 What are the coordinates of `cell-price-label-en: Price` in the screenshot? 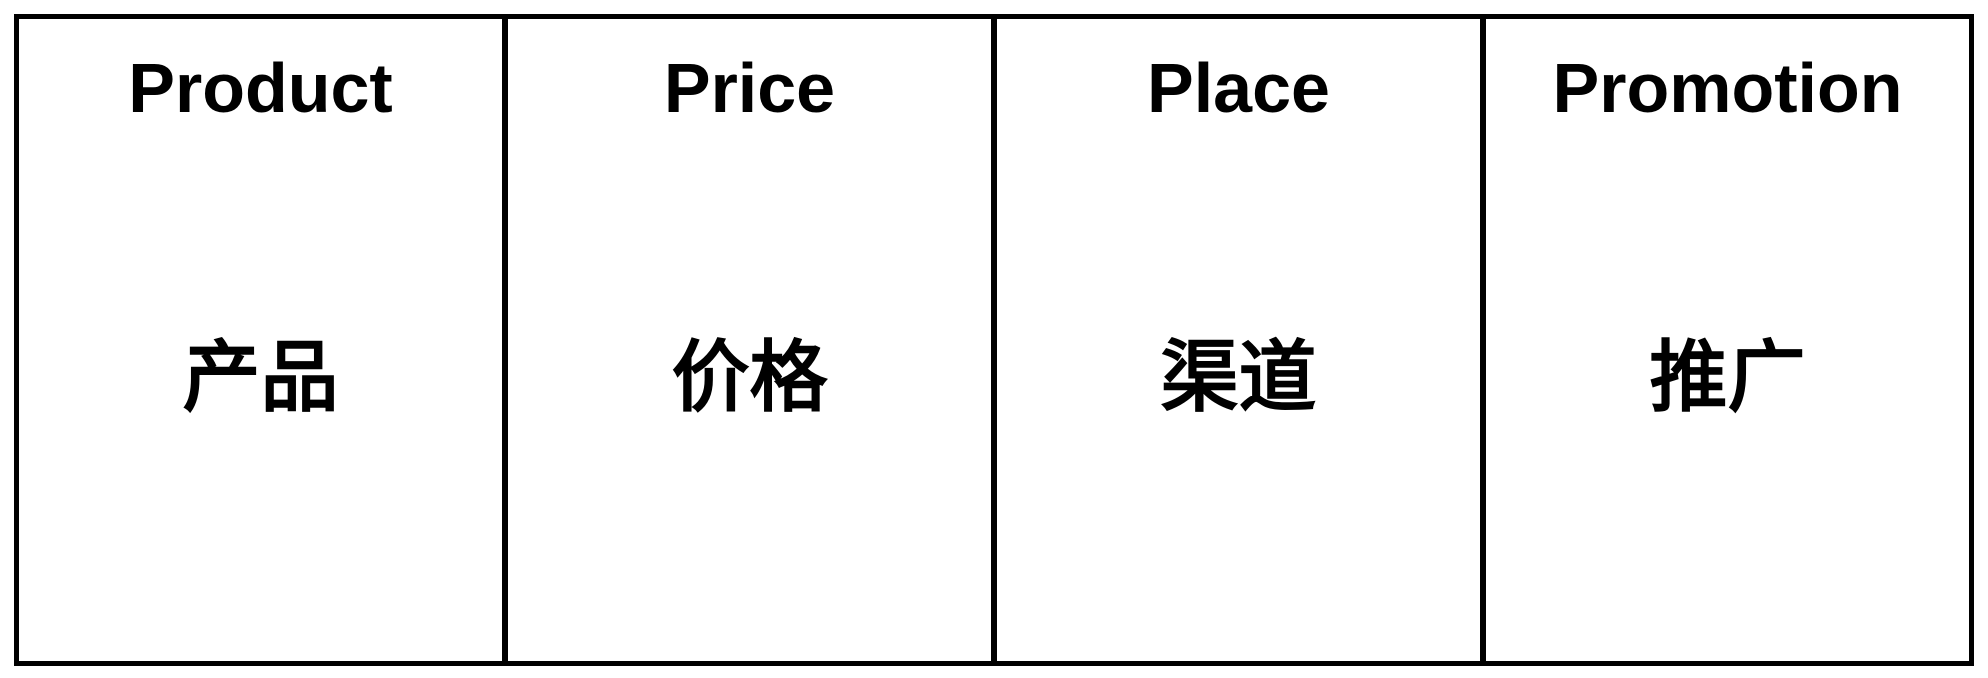 It's located at (749, 88).